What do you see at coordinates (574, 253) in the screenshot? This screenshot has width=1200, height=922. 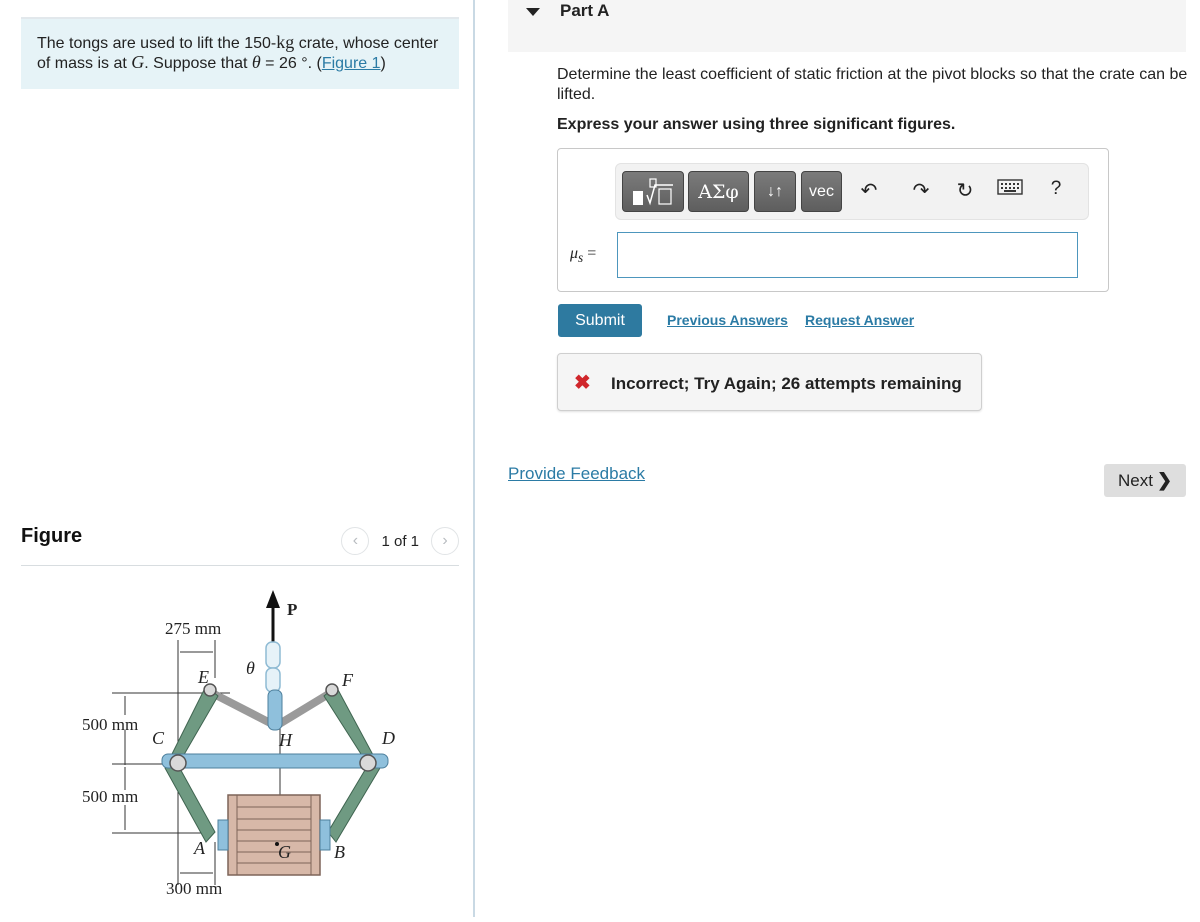 I see `mu-symbol: μ` at bounding box center [574, 253].